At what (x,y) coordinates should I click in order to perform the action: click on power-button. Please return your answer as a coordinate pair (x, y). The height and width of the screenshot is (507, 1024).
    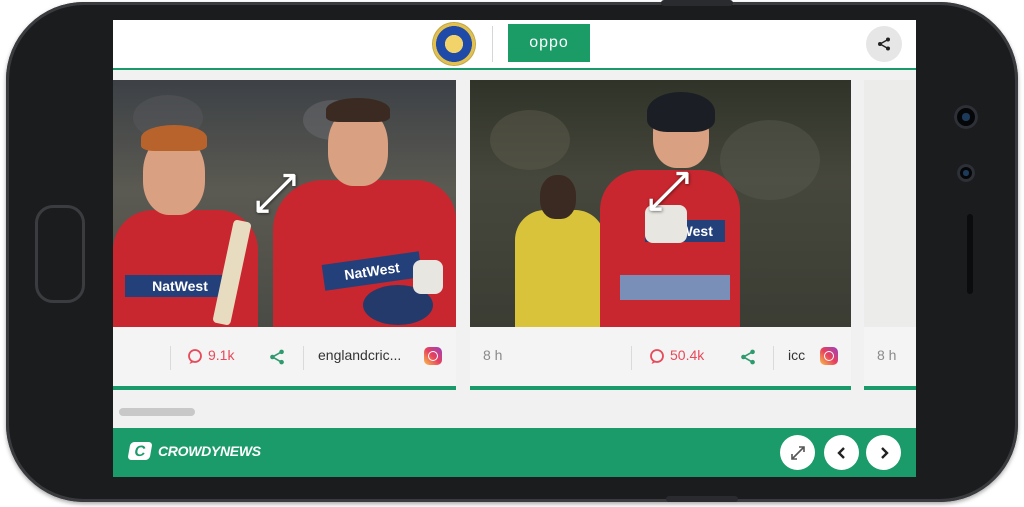
    Looking at the image, I should click on (697, 3).